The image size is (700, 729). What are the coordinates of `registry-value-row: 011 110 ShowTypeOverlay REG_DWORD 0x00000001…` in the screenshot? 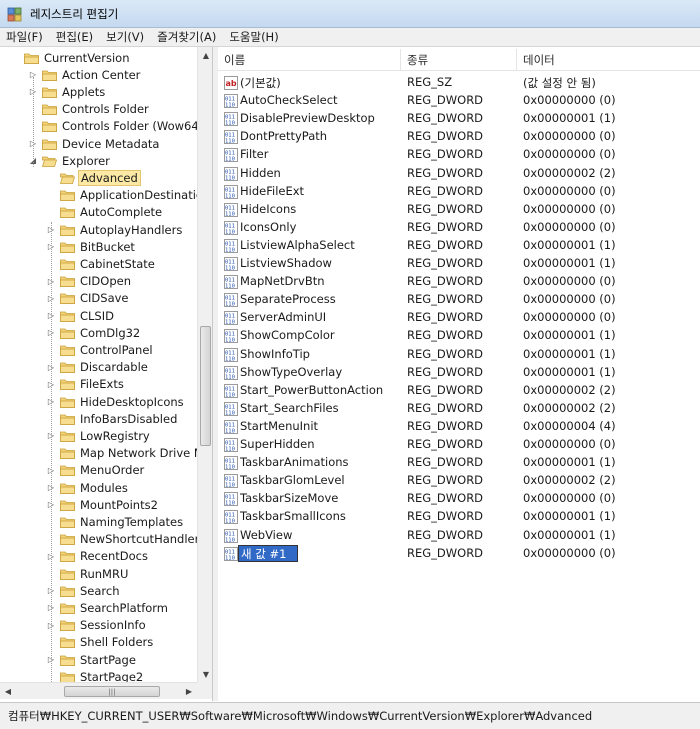 It's located at (459, 373).